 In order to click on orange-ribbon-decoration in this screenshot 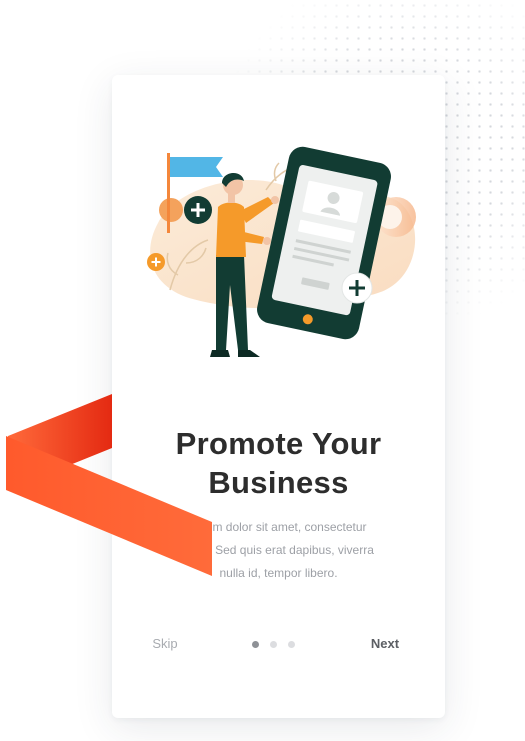, I will do `click(109, 485)`.